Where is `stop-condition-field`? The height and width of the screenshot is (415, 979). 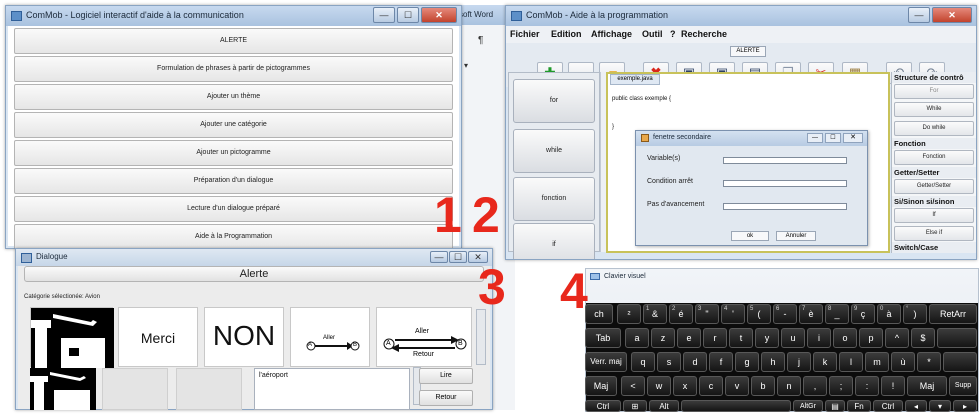
stop-condition-field is located at coordinates (785, 183).